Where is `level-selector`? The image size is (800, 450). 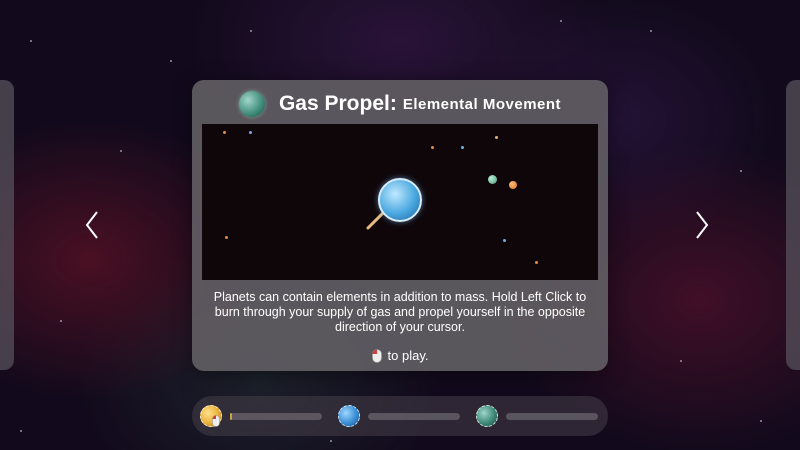
level-selector is located at coordinates (400, 416).